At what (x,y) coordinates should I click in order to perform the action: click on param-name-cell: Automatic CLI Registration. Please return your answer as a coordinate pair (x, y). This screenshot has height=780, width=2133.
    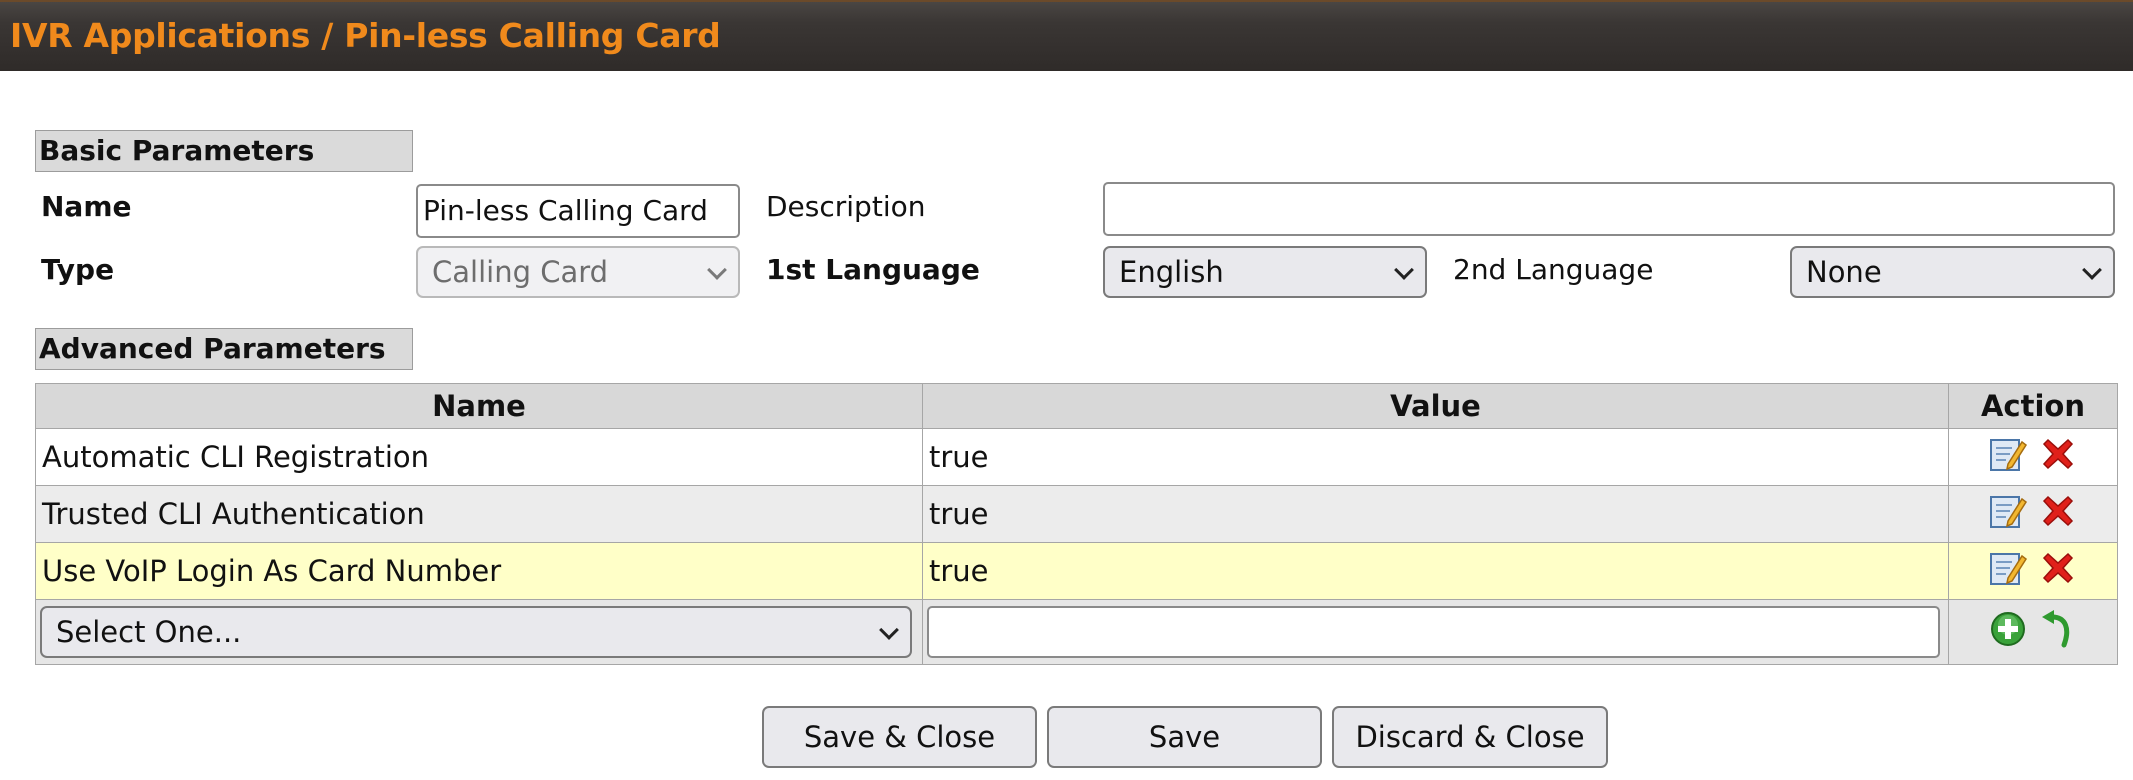
    Looking at the image, I should click on (479, 457).